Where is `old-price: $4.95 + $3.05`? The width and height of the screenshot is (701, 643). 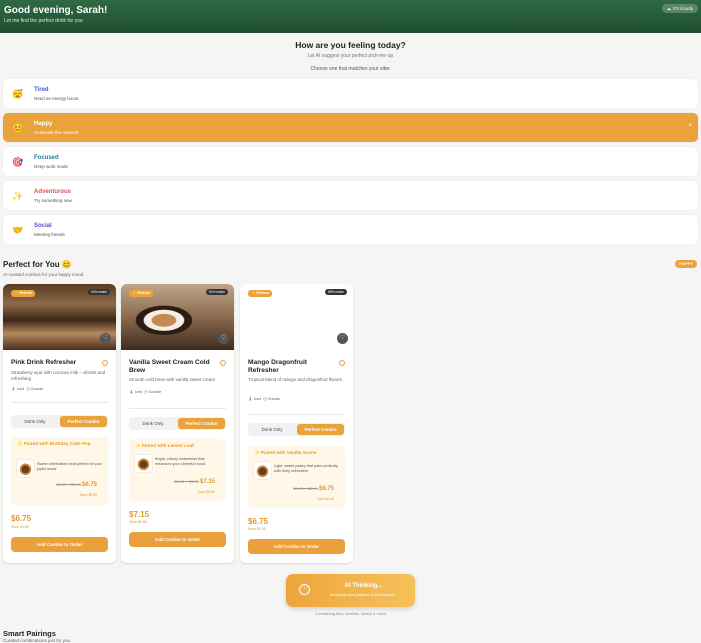 old-price: $4.95 + $3.05 is located at coordinates (186, 481).